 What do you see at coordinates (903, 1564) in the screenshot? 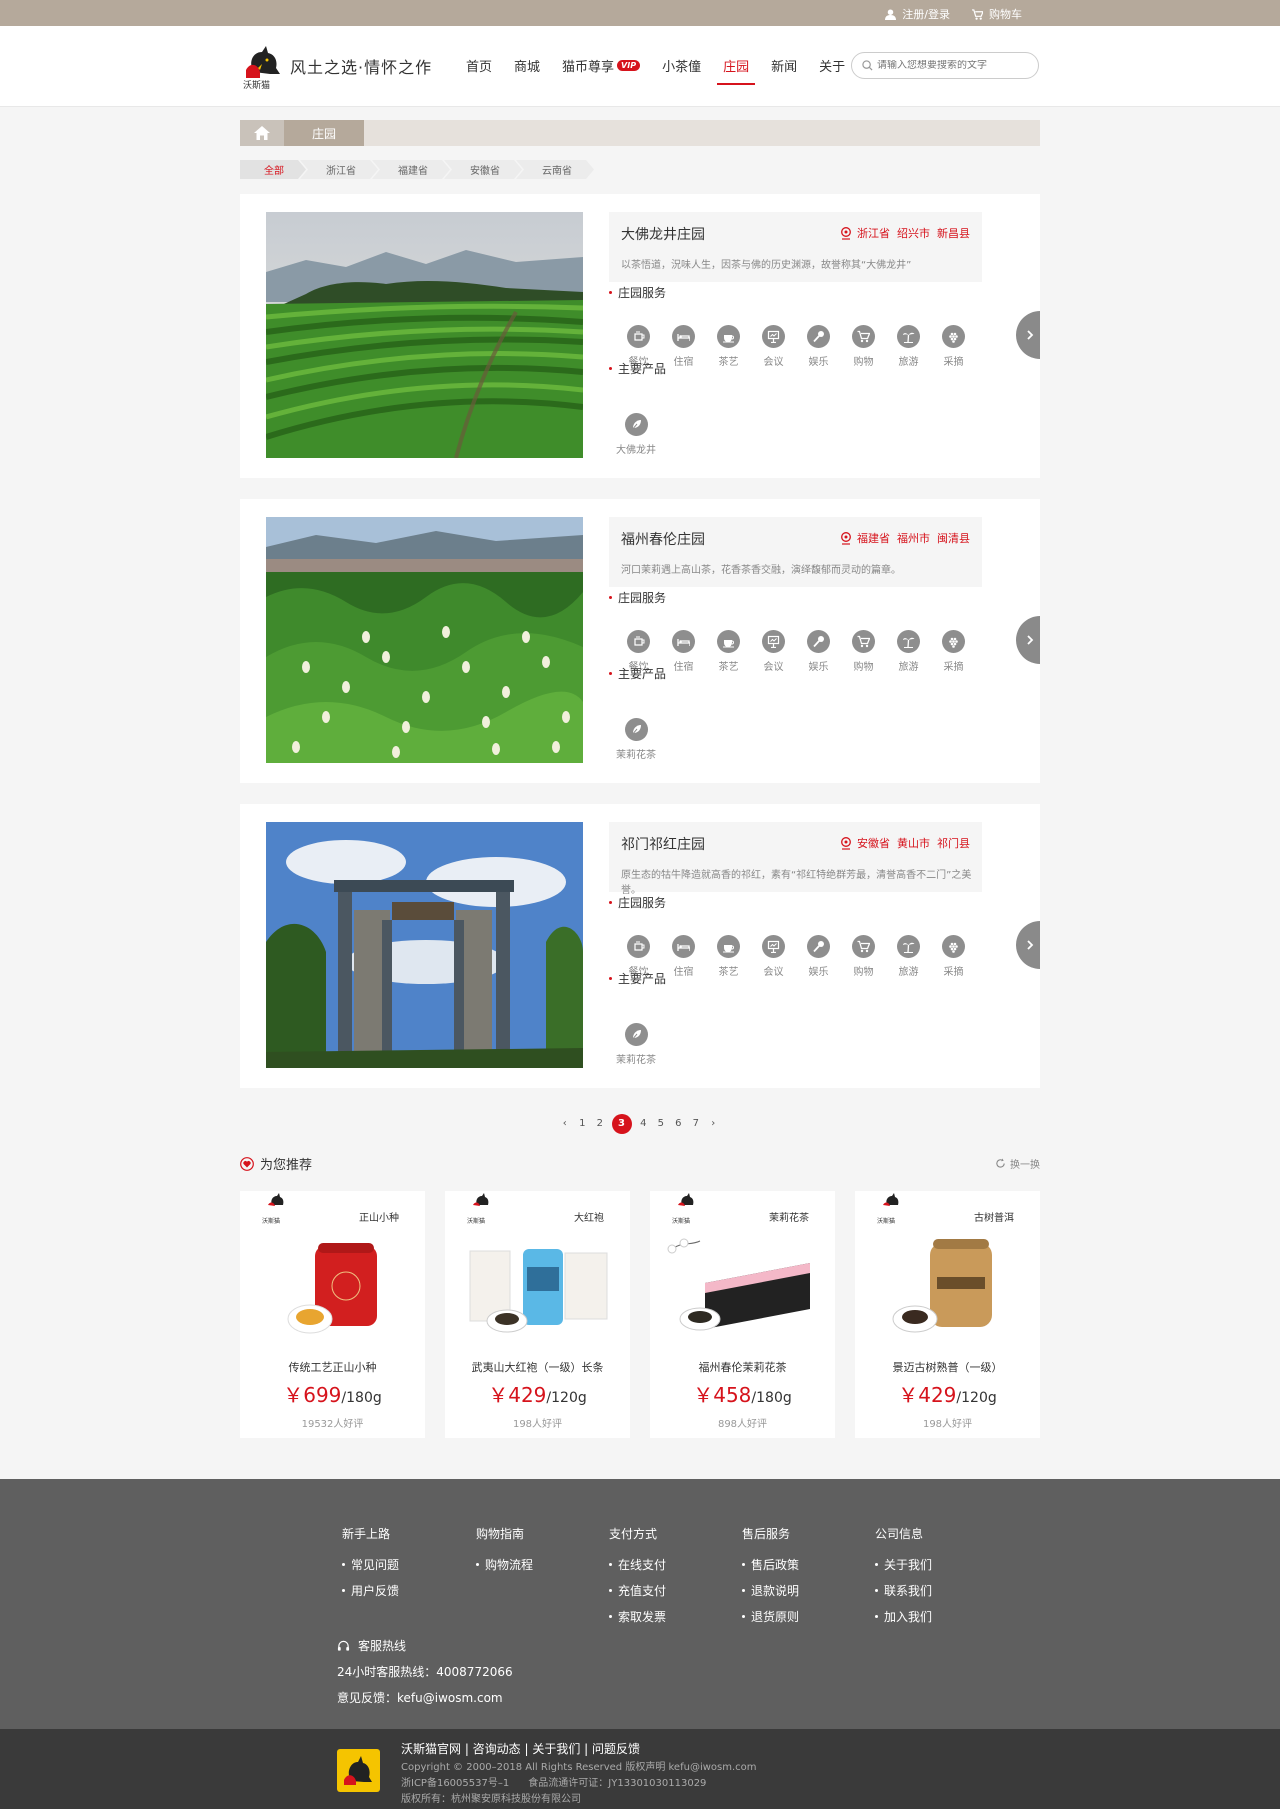
I see `footer-link: 关于我们` at bounding box center [903, 1564].